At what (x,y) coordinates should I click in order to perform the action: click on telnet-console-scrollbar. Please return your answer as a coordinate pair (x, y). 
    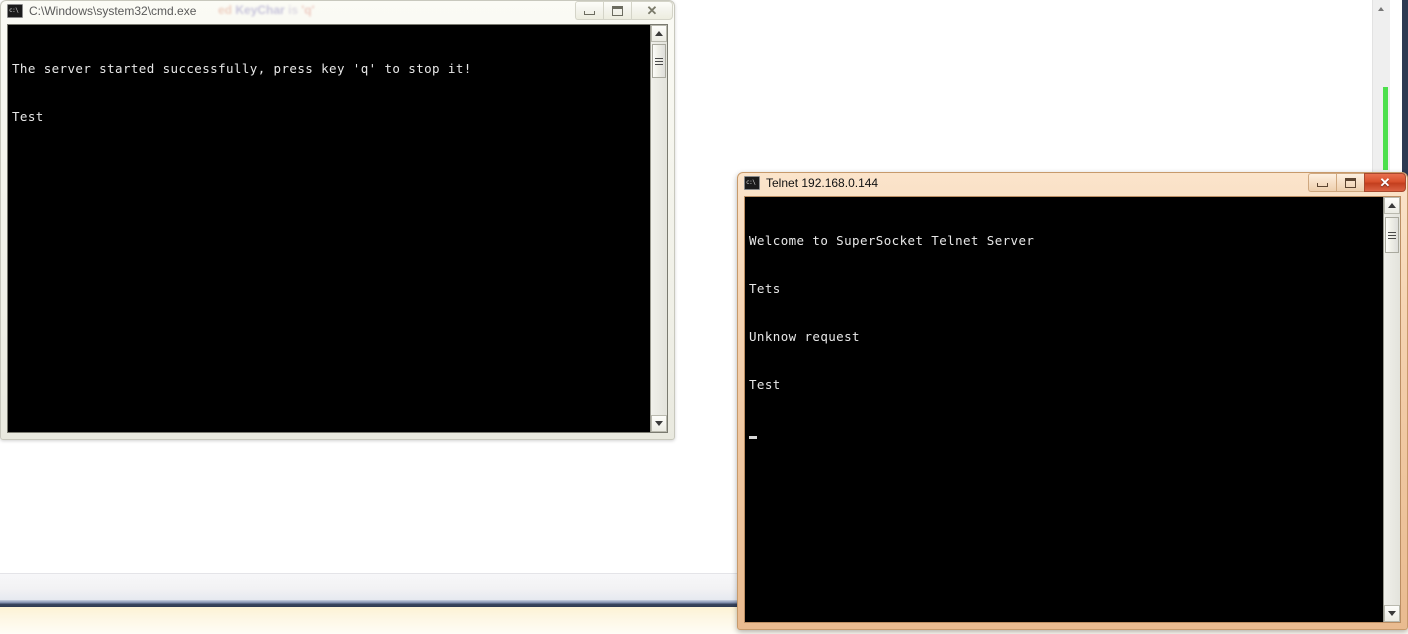
    Looking at the image, I should click on (1391, 409).